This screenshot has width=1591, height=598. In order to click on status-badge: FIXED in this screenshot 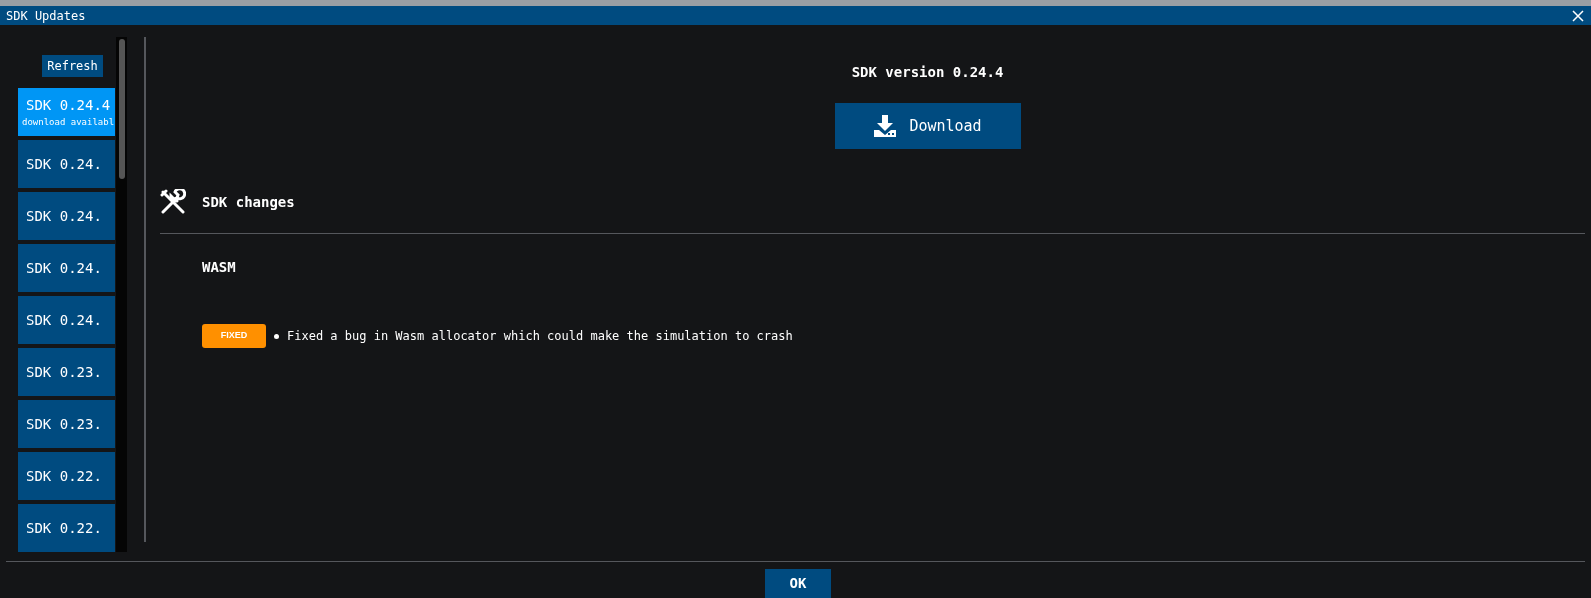, I will do `click(234, 336)`.